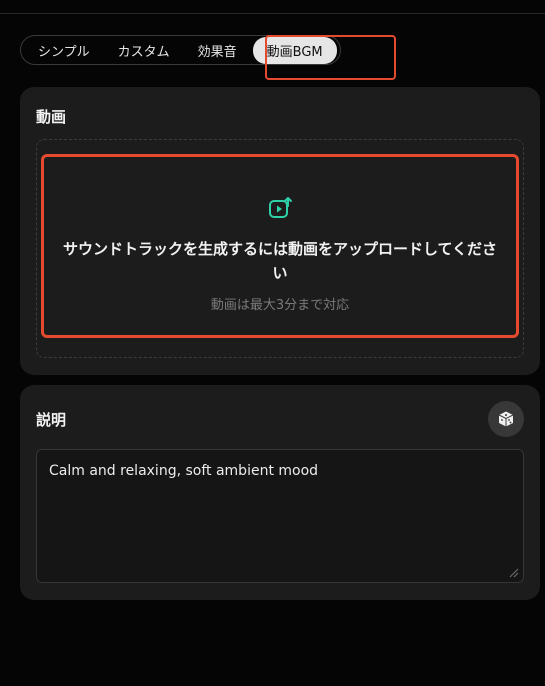 The width and height of the screenshot is (545, 686). What do you see at coordinates (280, 305) in the screenshot?
I see `upload-limit-note: 動画は最大3分まで対応` at bounding box center [280, 305].